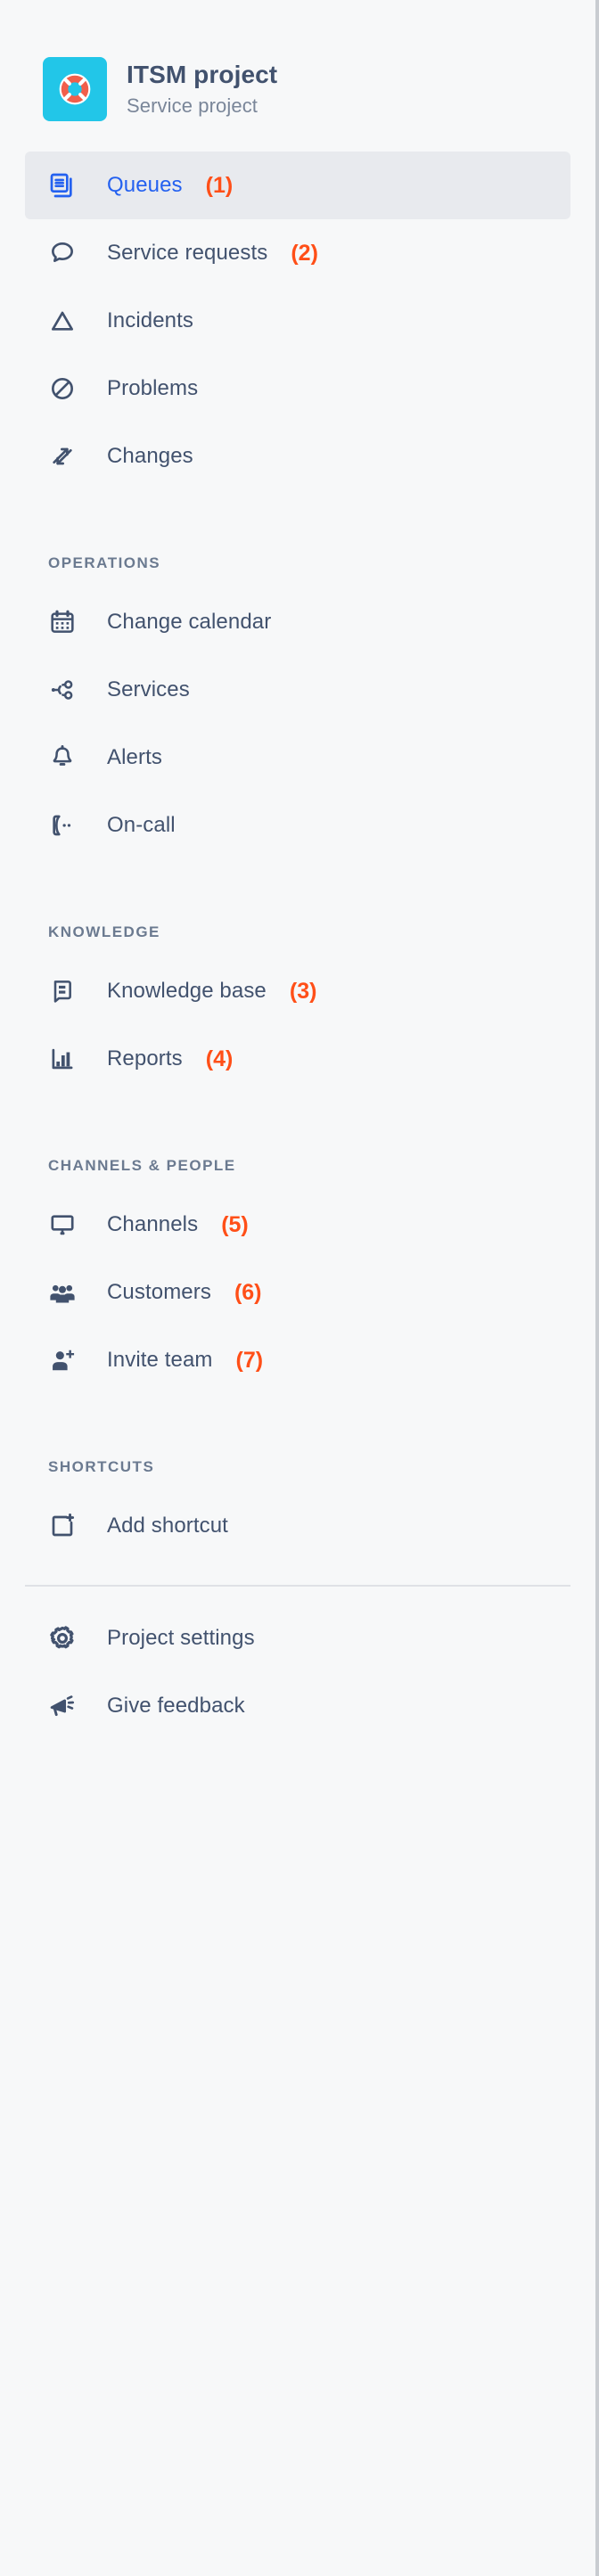 This screenshot has height=2576, width=599. What do you see at coordinates (189, 622) in the screenshot?
I see `sidebar-item-label: Change calendar` at bounding box center [189, 622].